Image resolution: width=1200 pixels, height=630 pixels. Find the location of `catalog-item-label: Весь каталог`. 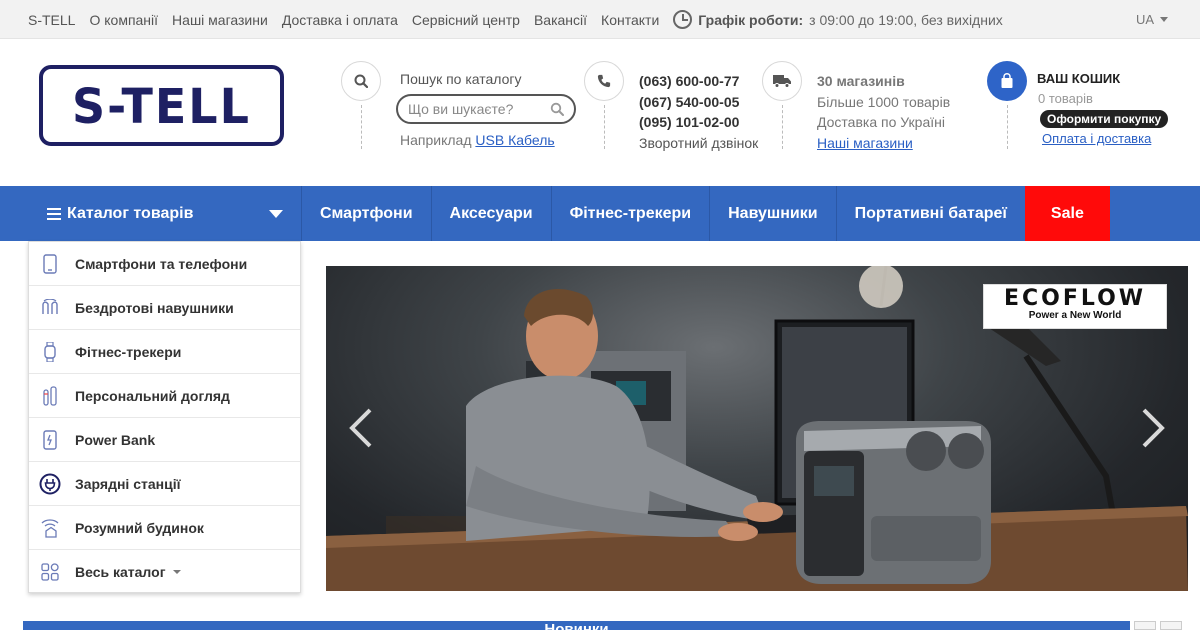

catalog-item-label: Весь каталог is located at coordinates (120, 572).